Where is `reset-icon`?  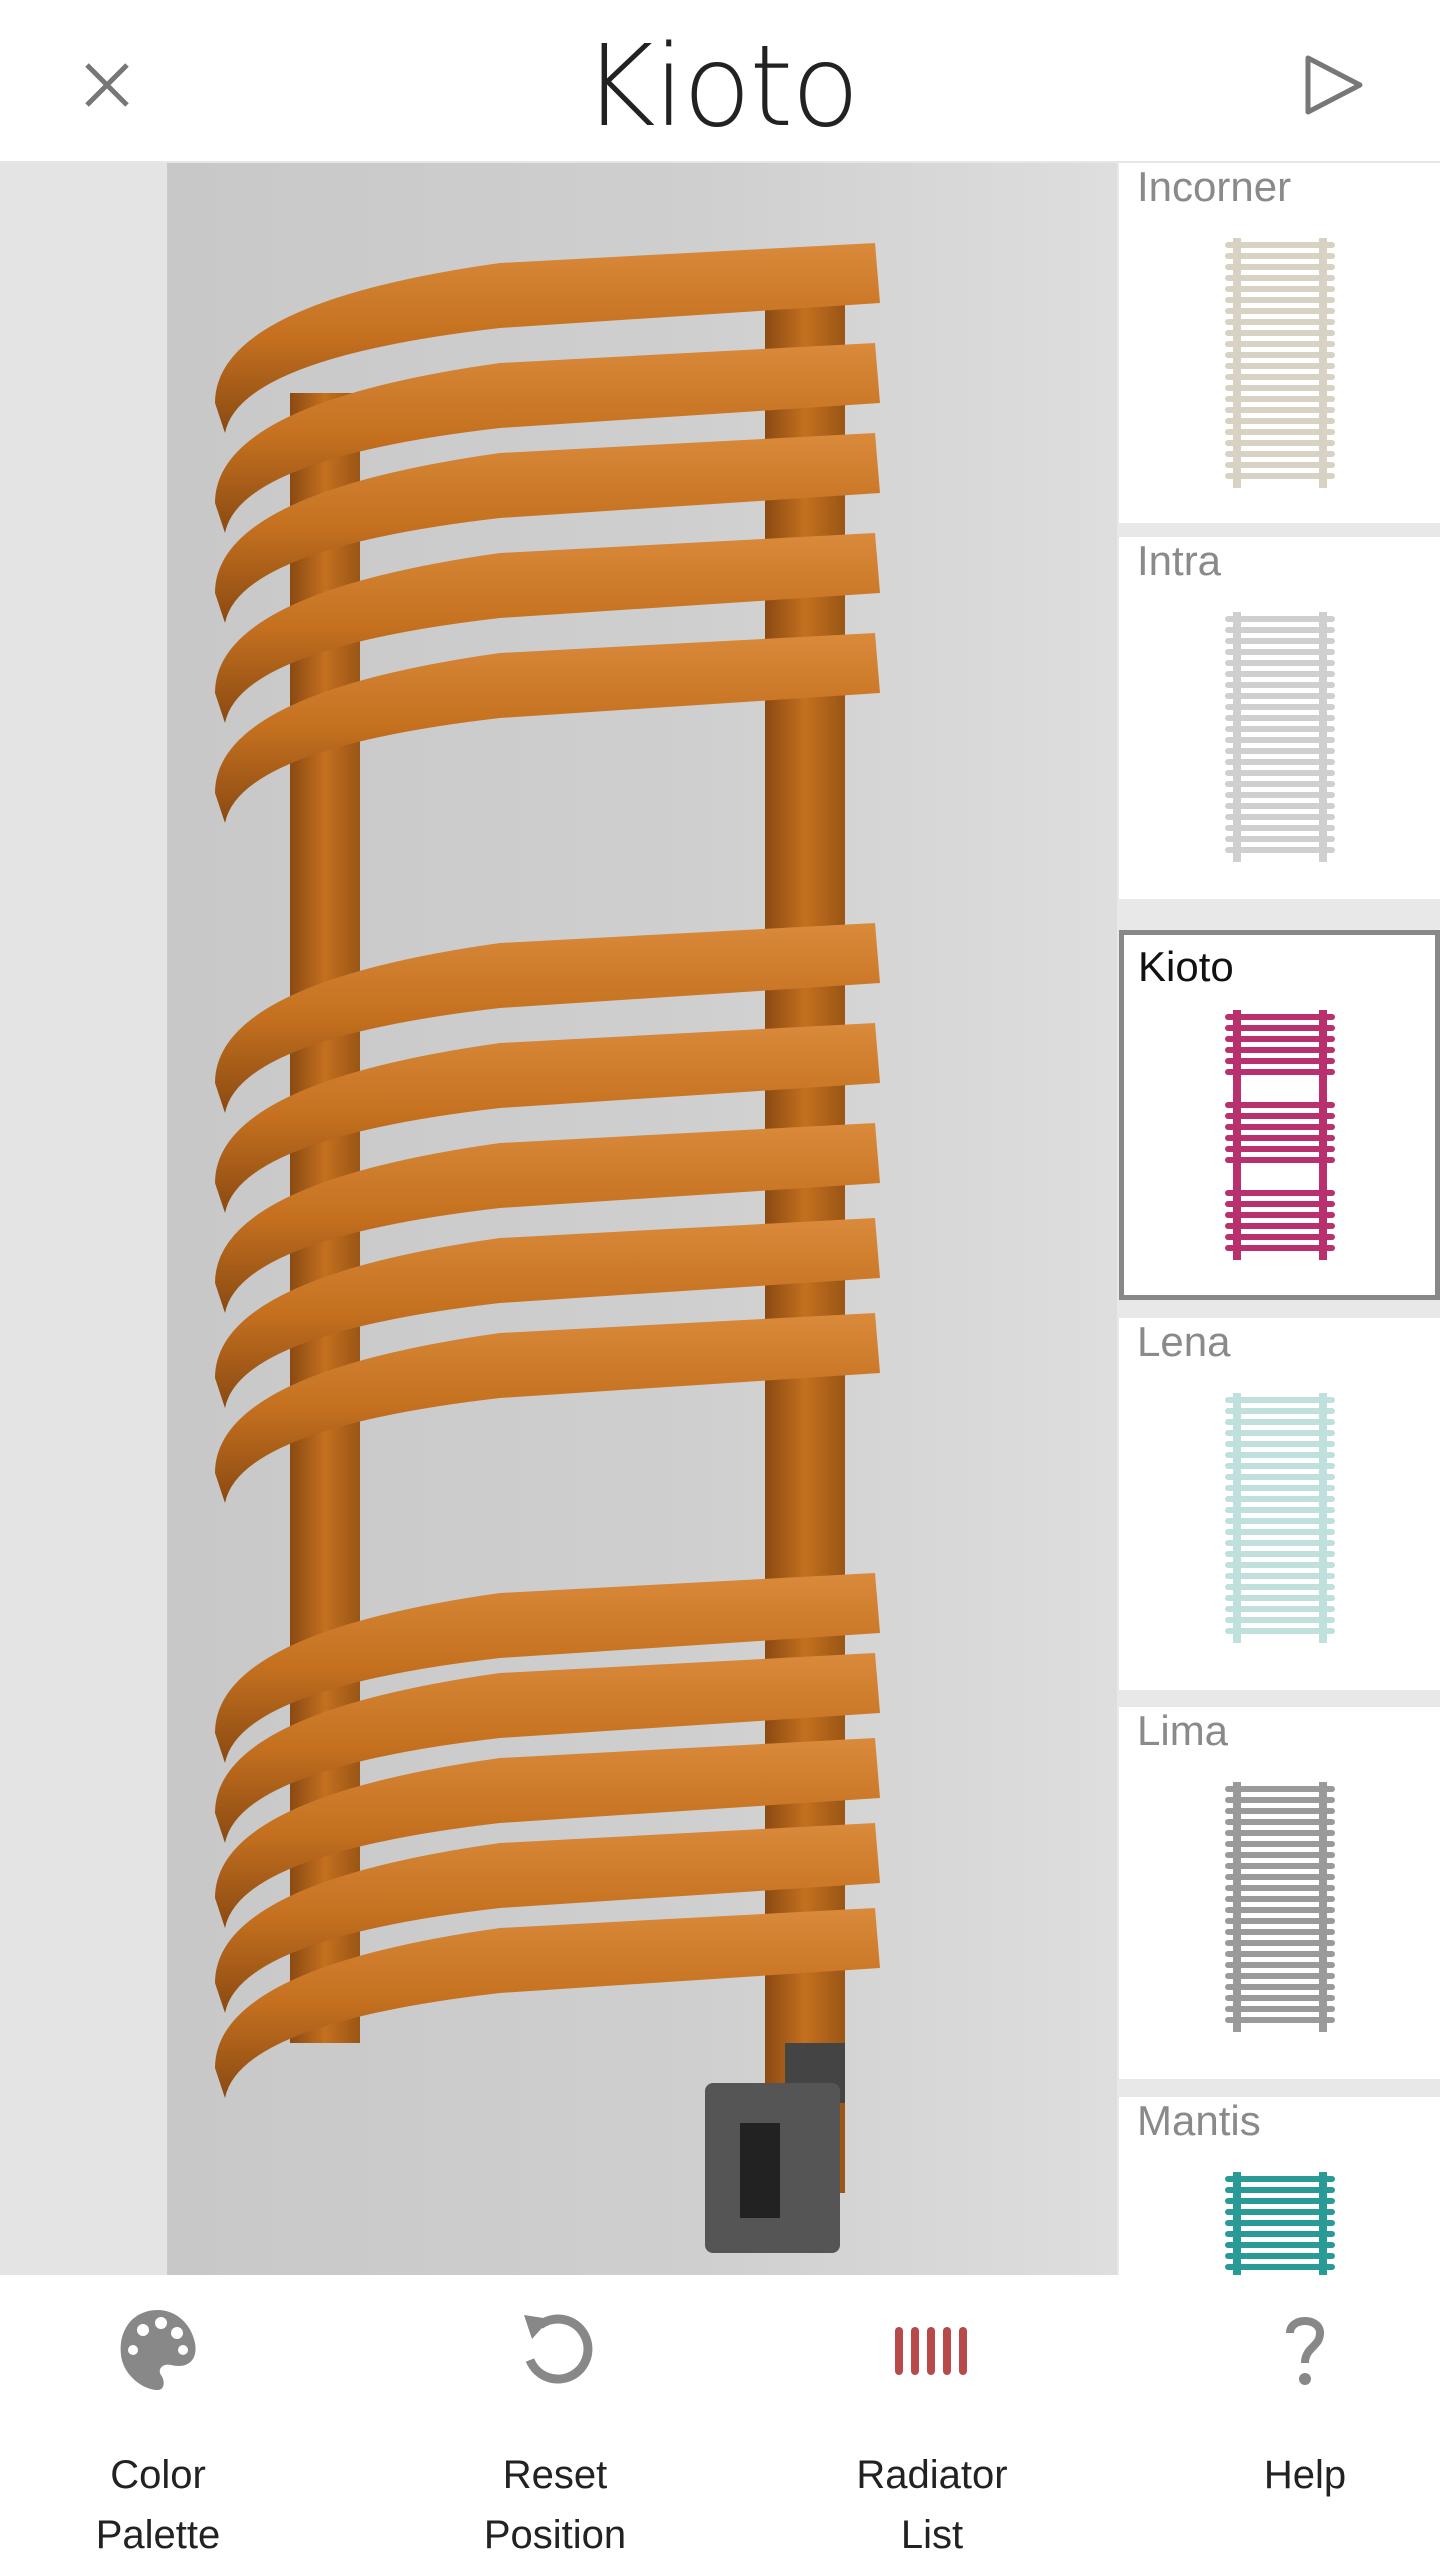
reset-icon is located at coordinates (558, 2349).